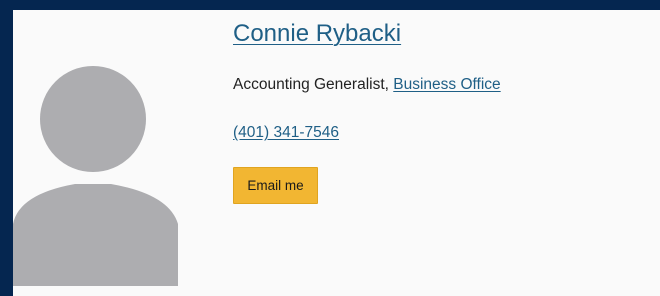 This screenshot has width=660, height=296. What do you see at coordinates (317, 34) in the screenshot?
I see `staff-name-link: Connie Rybacki` at bounding box center [317, 34].